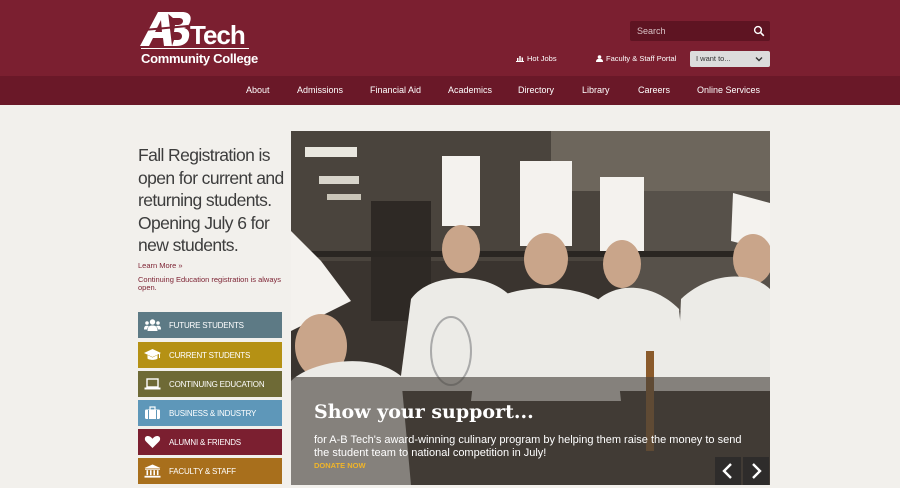 Image resolution: width=900 pixels, height=488 pixels. What do you see at coordinates (205, 442) in the screenshot?
I see `audience-label: ALUMNI & FRIENDS` at bounding box center [205, 442].